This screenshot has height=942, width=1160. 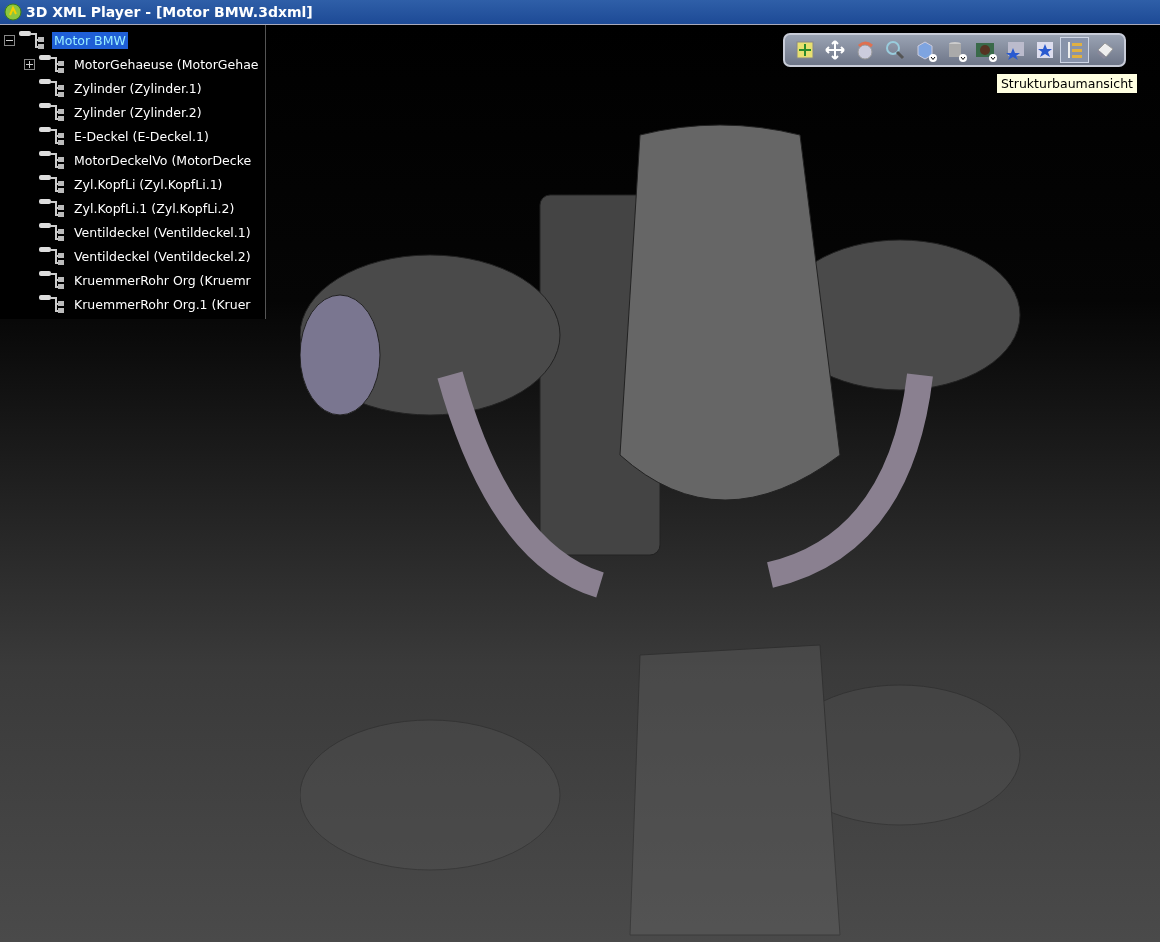 I want to click on tree-item: Ventildeckel (Ventildeckel.2), so click(x=162, y=256).